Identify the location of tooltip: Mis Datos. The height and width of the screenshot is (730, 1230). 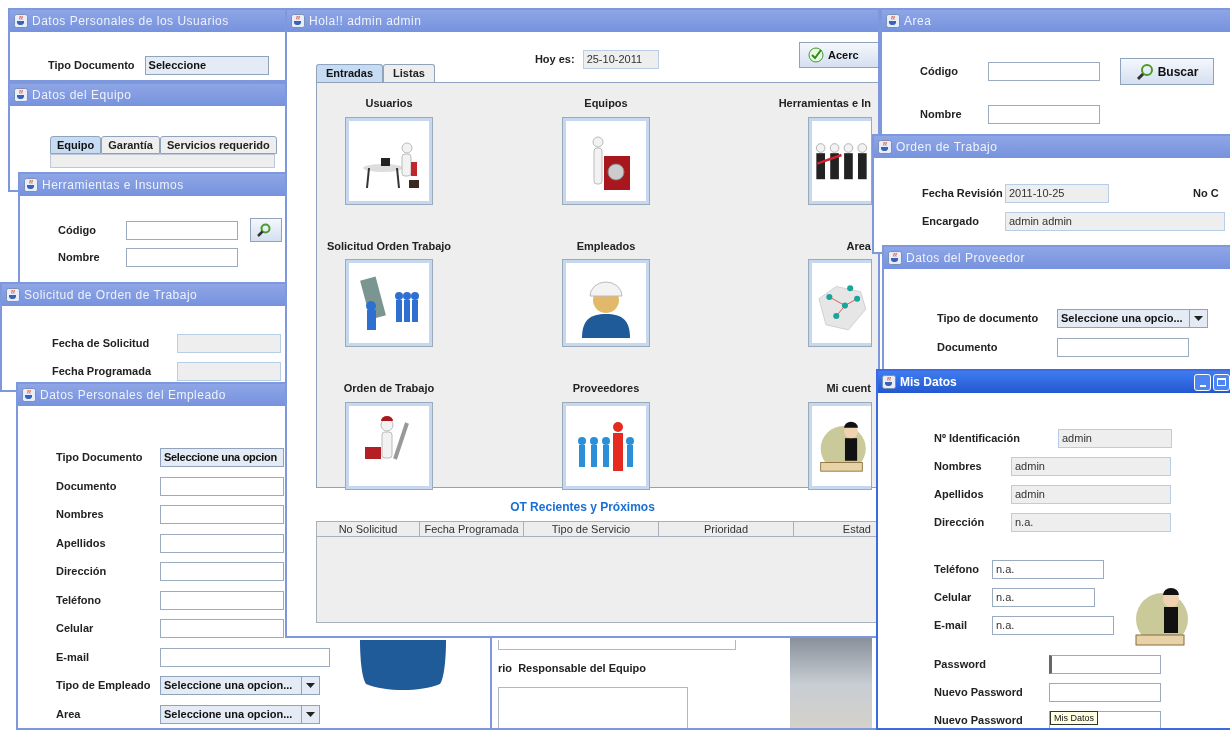
(1074, 718).